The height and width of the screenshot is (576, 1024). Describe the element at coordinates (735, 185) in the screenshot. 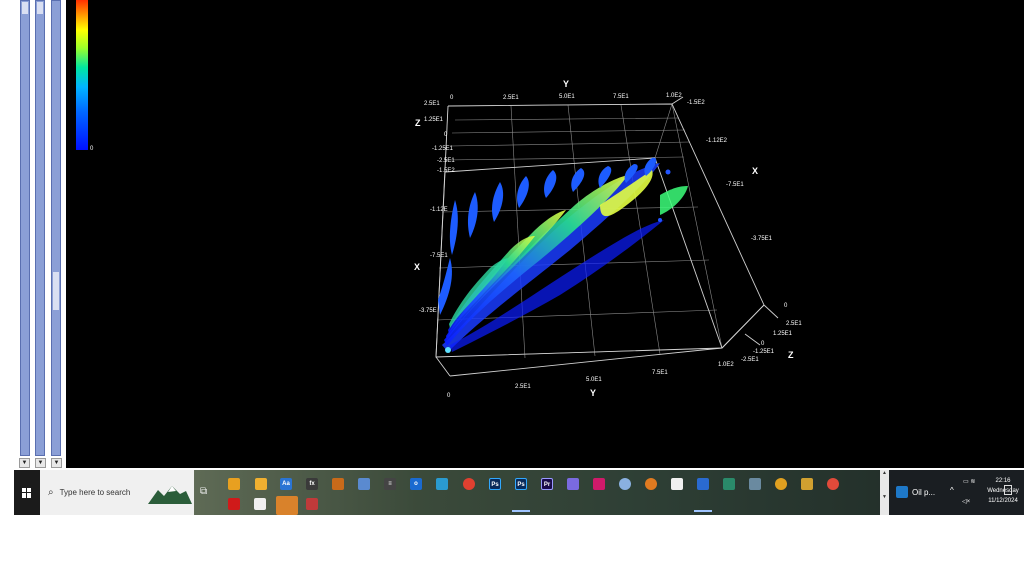

I see `x-tick-right-2: -7.5E1` at that location.